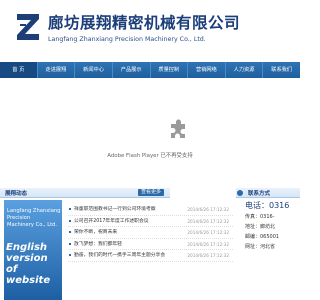  What do you see at coordinates (132, 70) in the screenshot?
I see `nav-item-products: 产品展示` at bounding box center [132, 70].